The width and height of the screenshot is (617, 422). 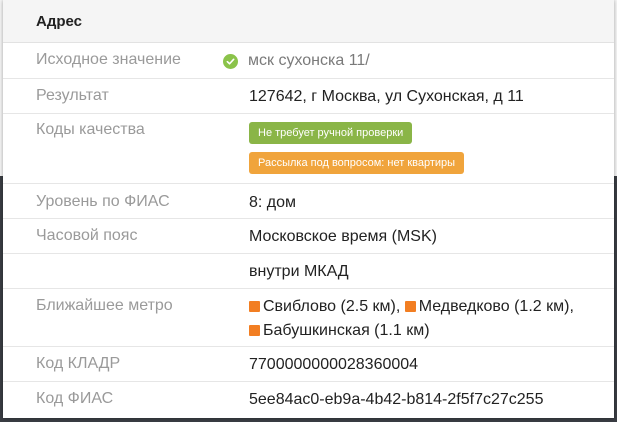 I want to click on row-mkad: внутри МКАД, so click(x=308, y=271).